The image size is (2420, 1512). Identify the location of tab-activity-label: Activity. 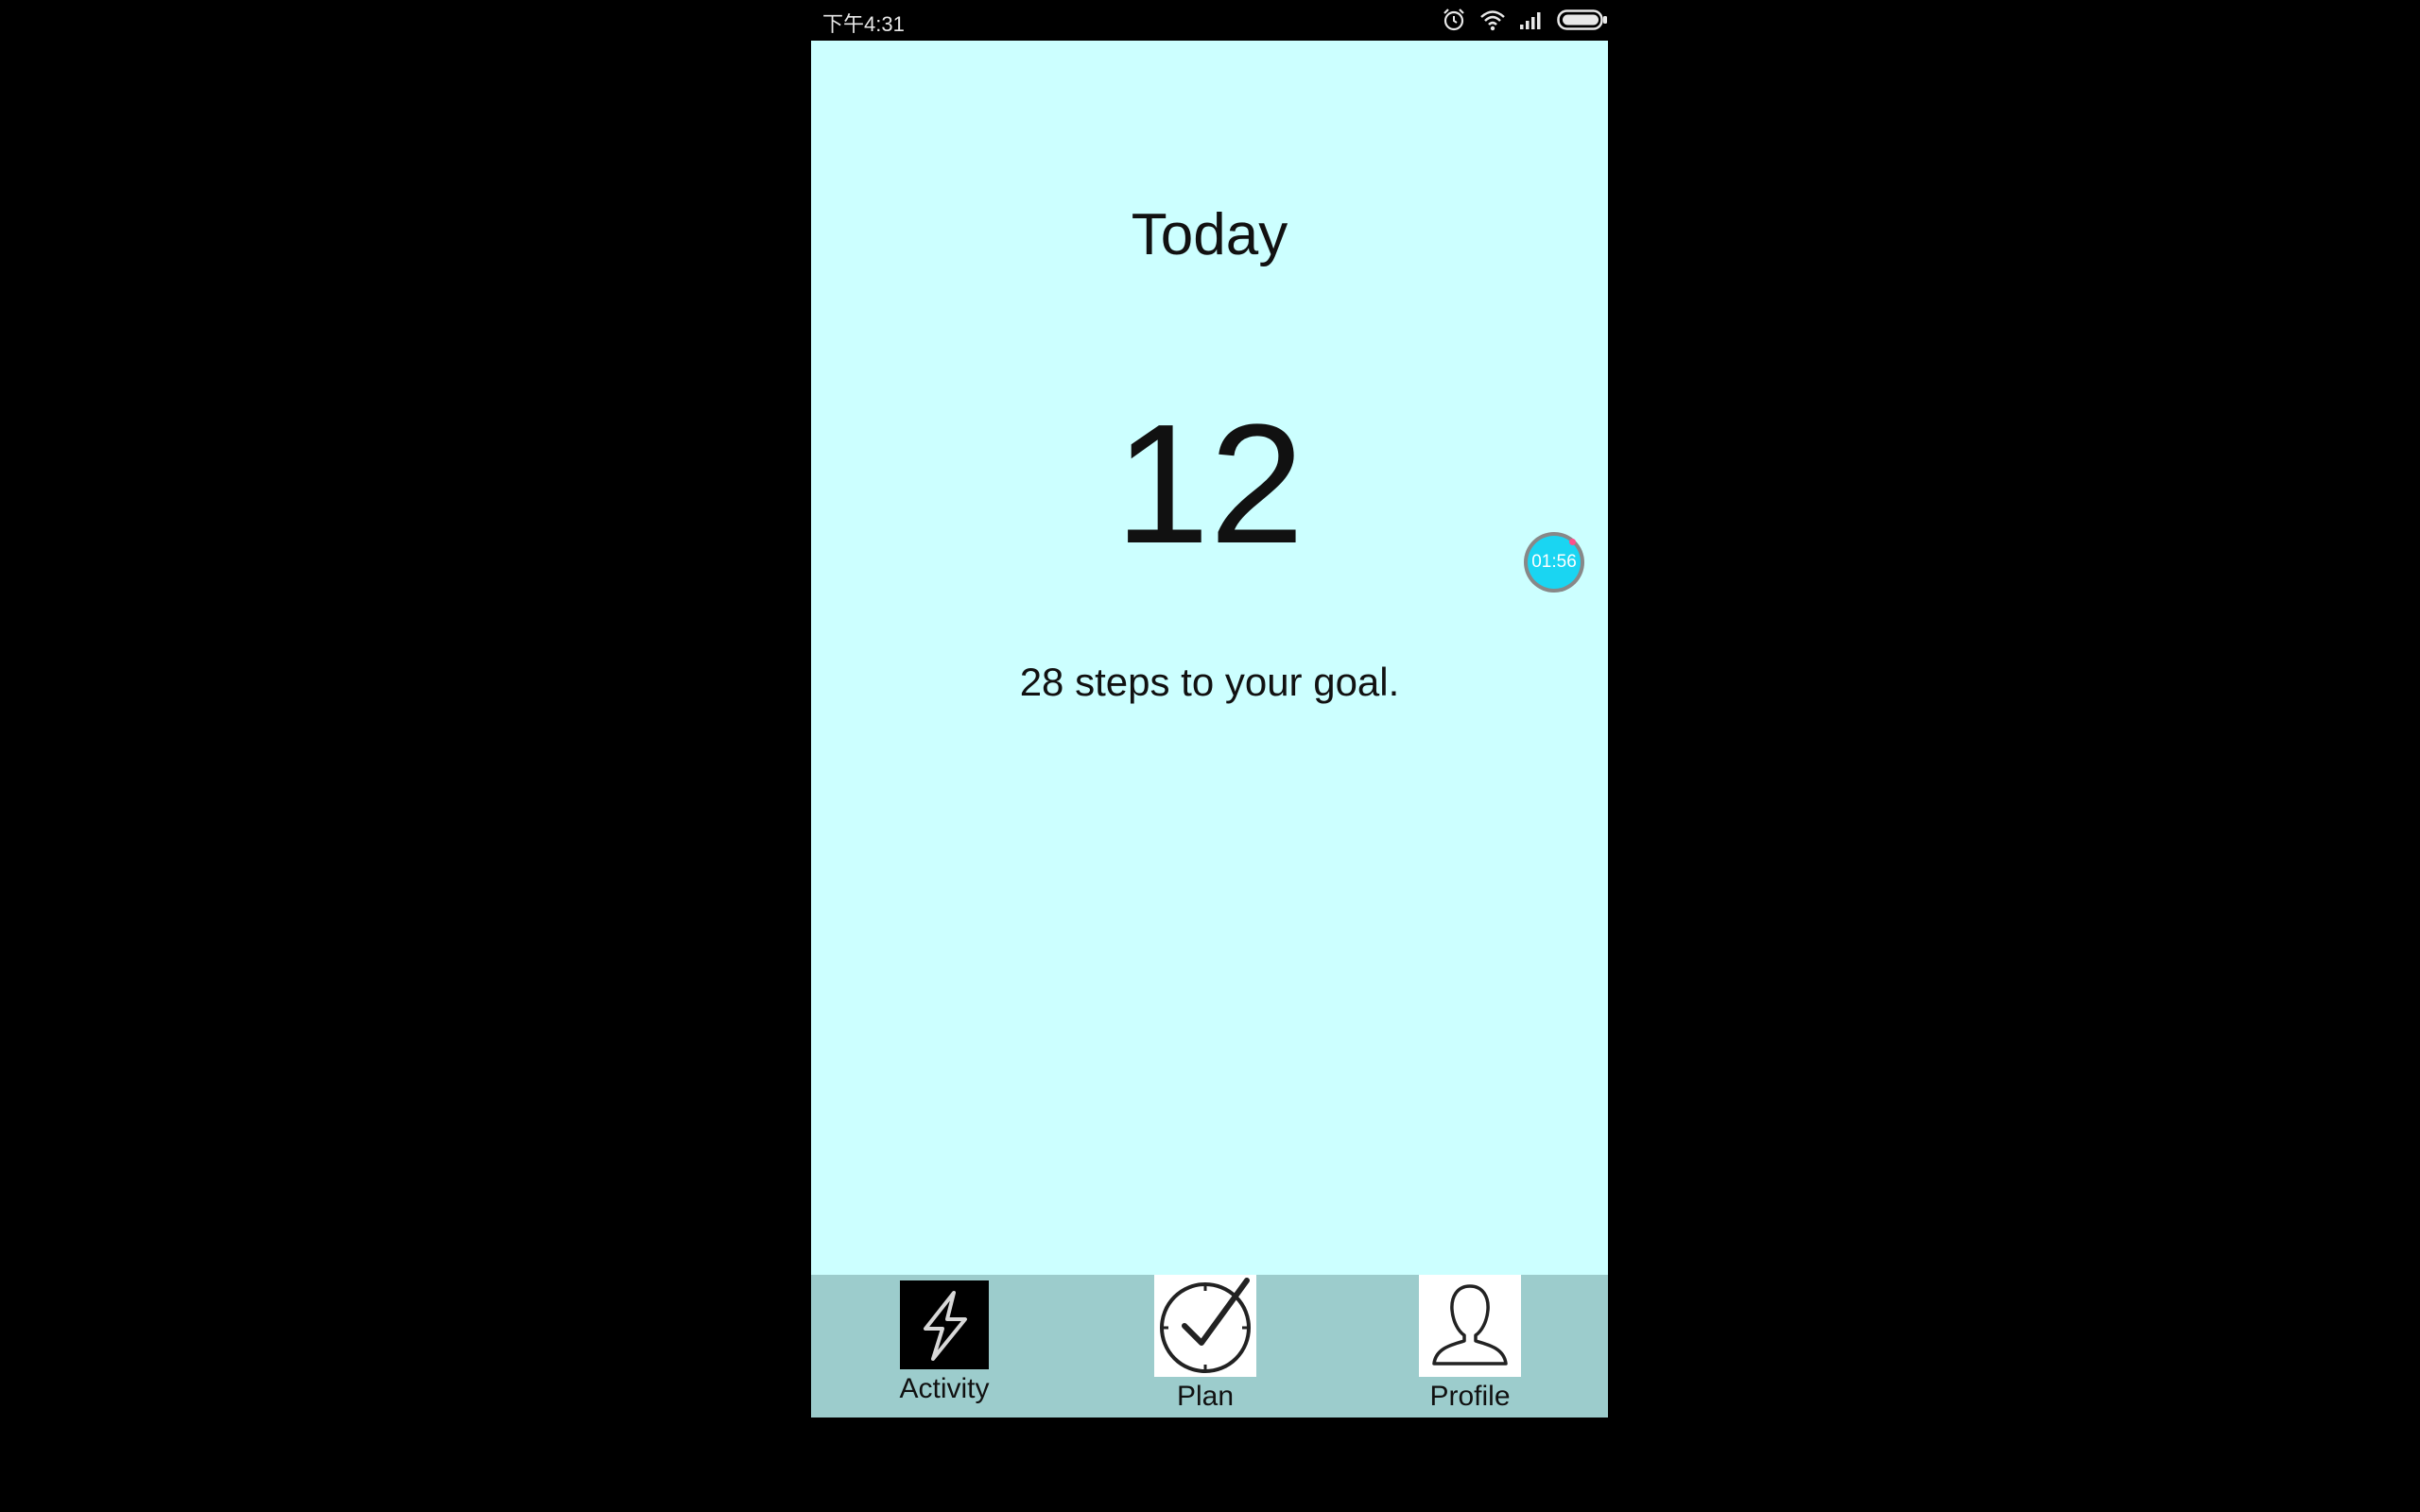
(945, 1388).